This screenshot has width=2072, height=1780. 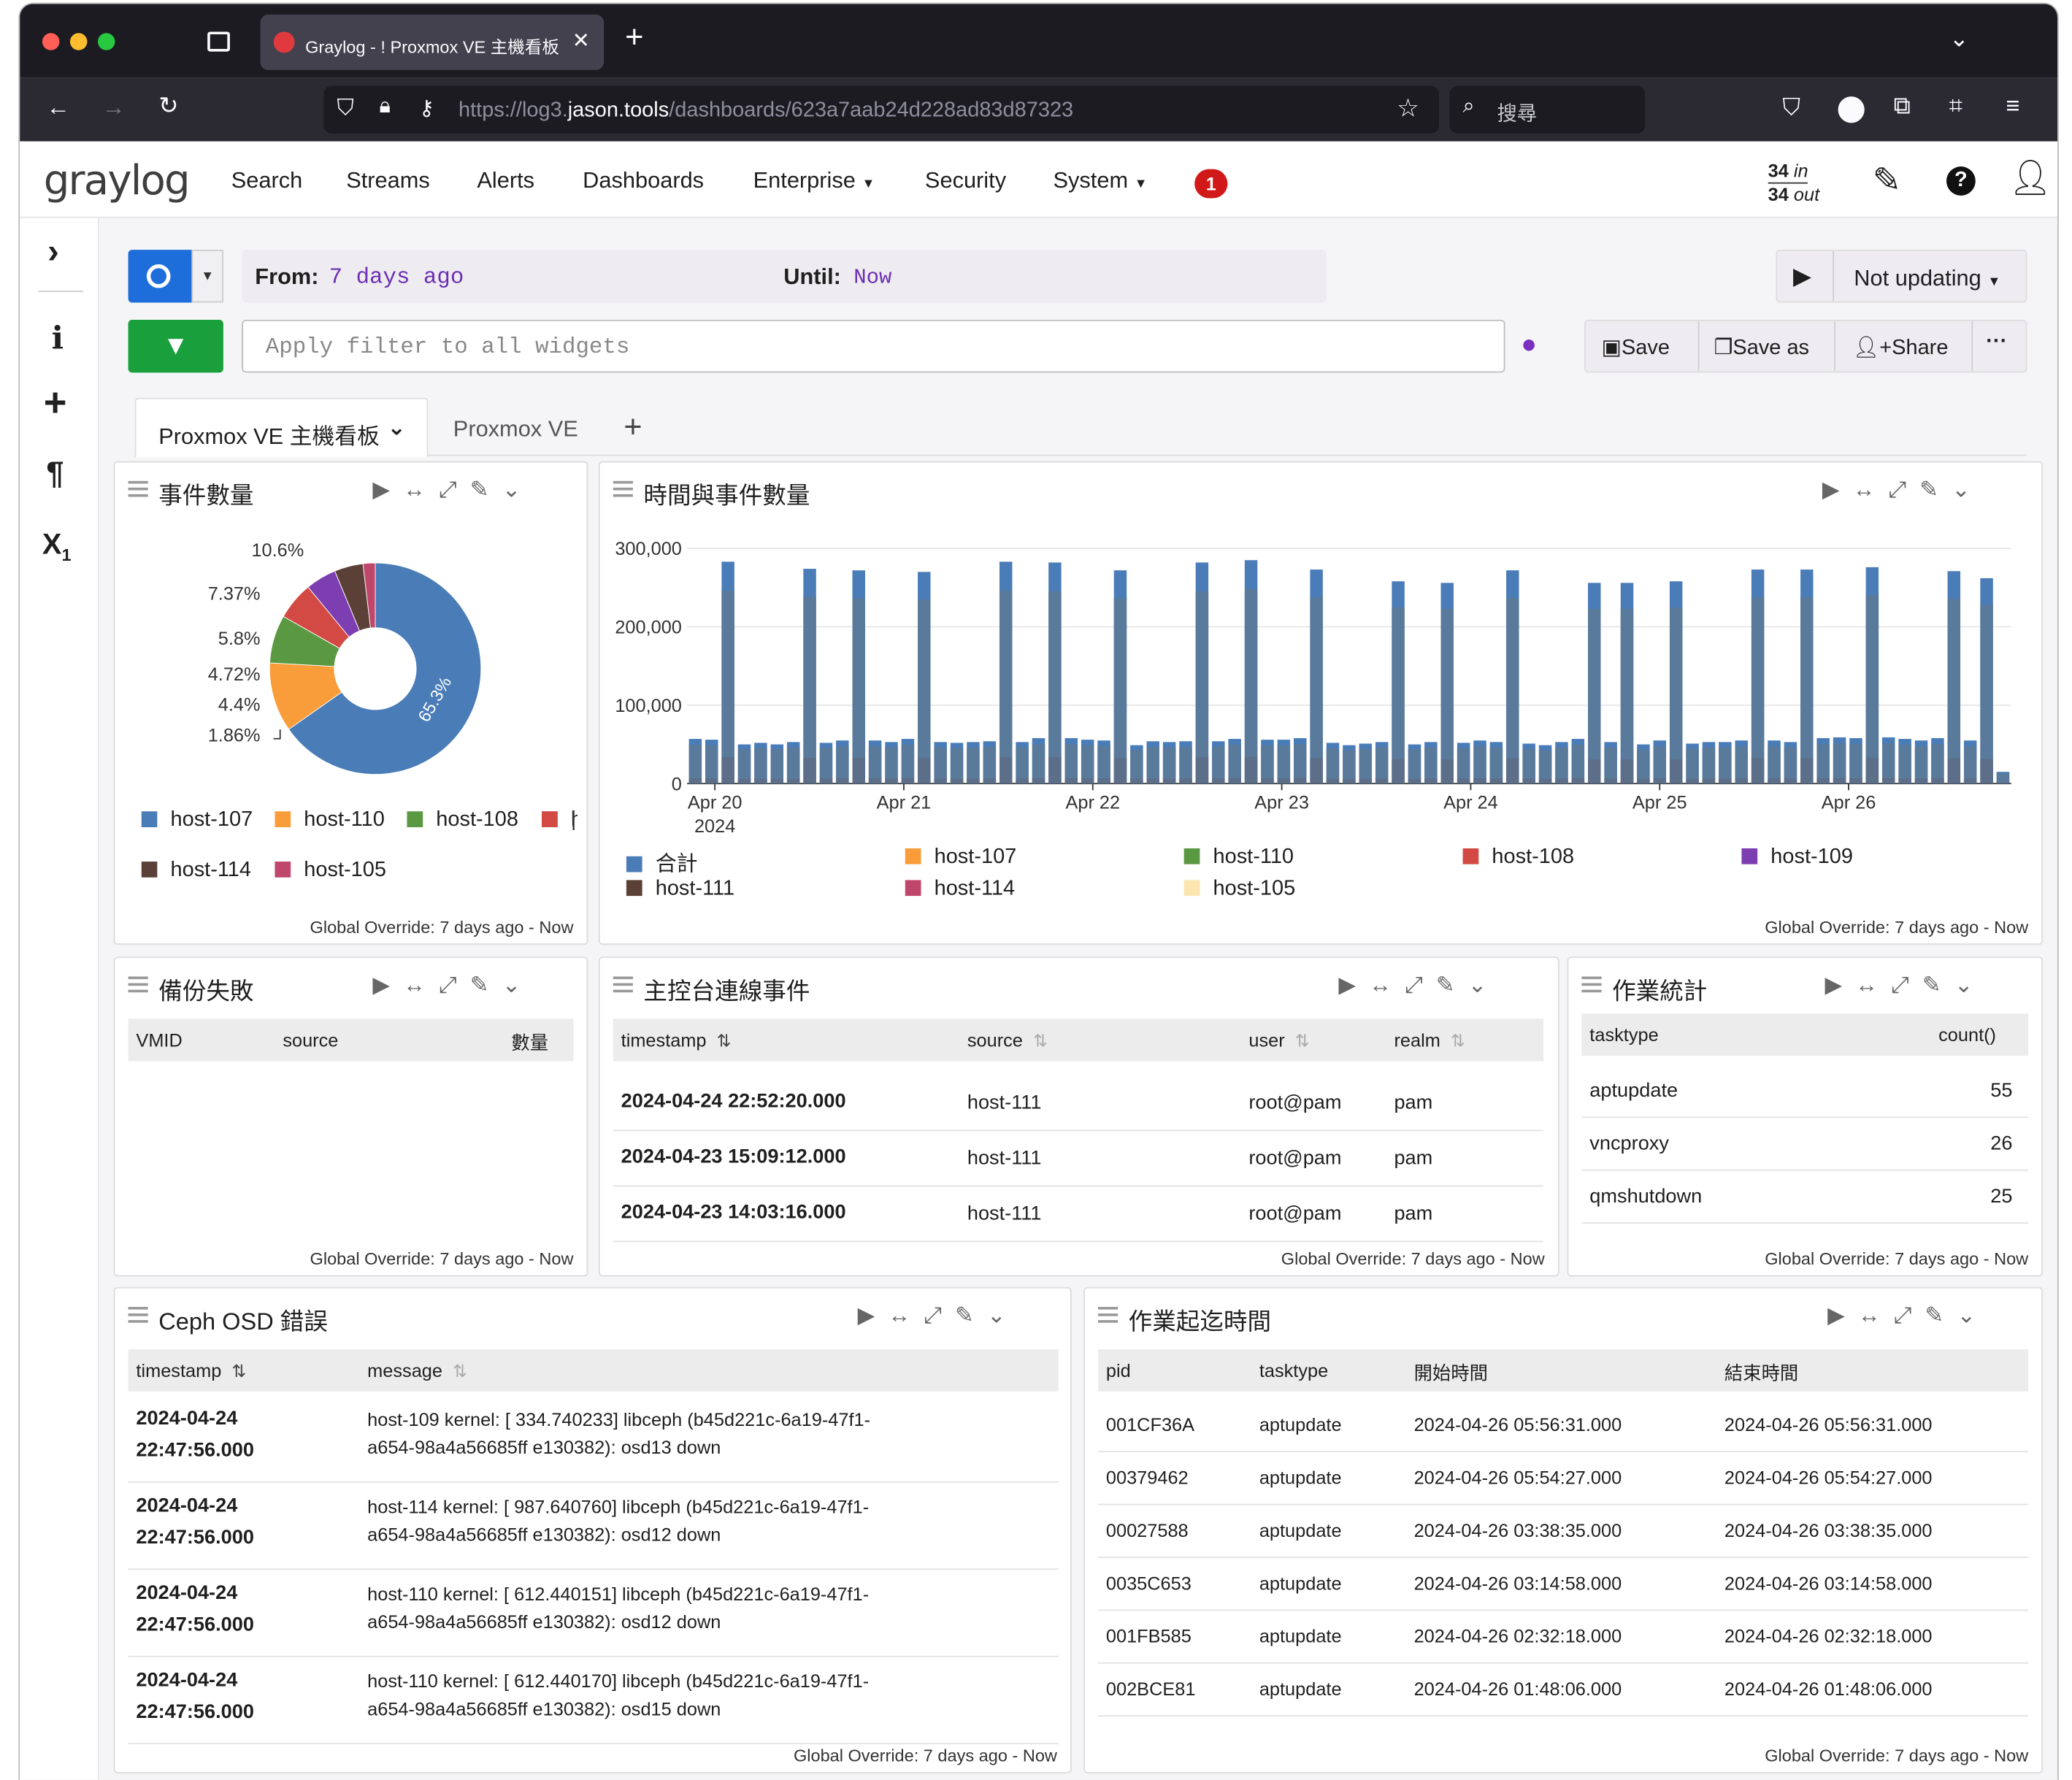 What do you see at coordinates (1118, 1370) in the screenshot?
I see `column-header-pid: pid` at bounding box center [1118, 1370].